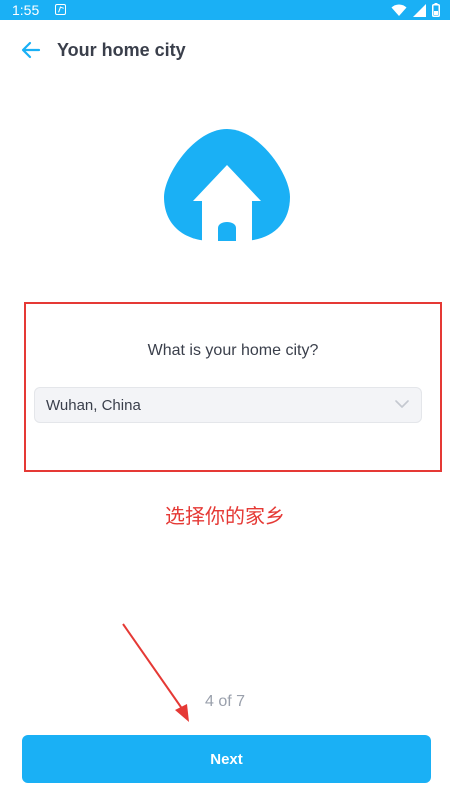 This screenshot has width=450, height=800. I want to click on home-city-select: Wuhan, China, so click(228, 405).